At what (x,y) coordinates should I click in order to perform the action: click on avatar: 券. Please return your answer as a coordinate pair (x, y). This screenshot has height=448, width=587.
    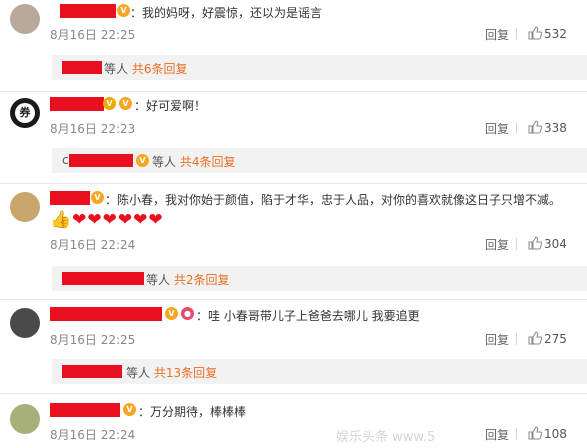
    Looking at the image, I should click on (25, 113).